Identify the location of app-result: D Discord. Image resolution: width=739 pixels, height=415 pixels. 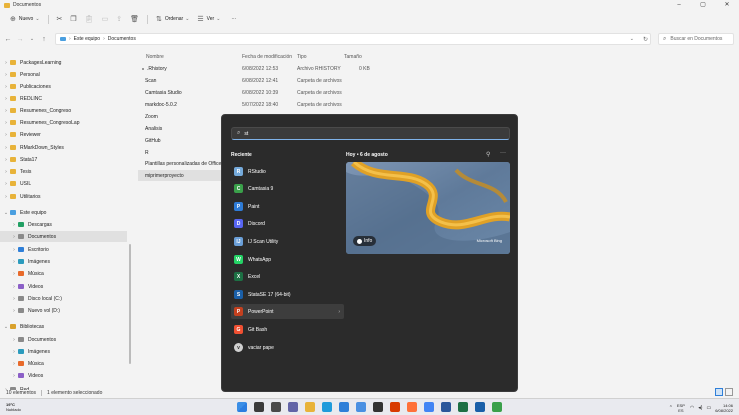
(287, 223).